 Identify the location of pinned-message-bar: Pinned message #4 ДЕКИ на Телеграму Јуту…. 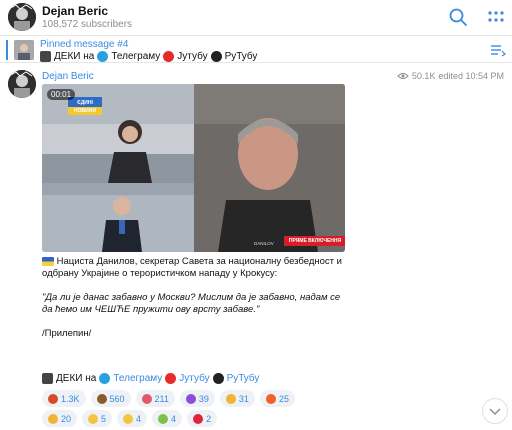
(256, 49).